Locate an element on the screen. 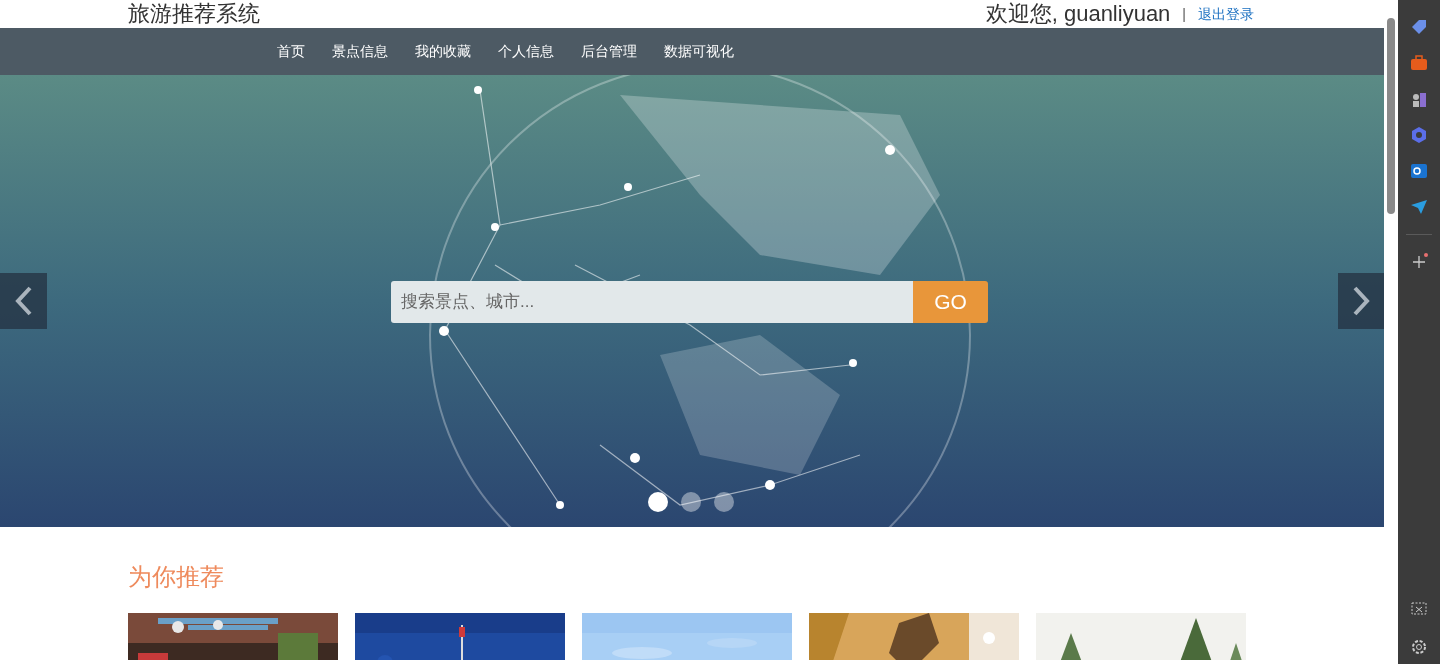 The width and height of the screenshot is (1440, 664). mail-icon is located at coordinates (1419, 171).